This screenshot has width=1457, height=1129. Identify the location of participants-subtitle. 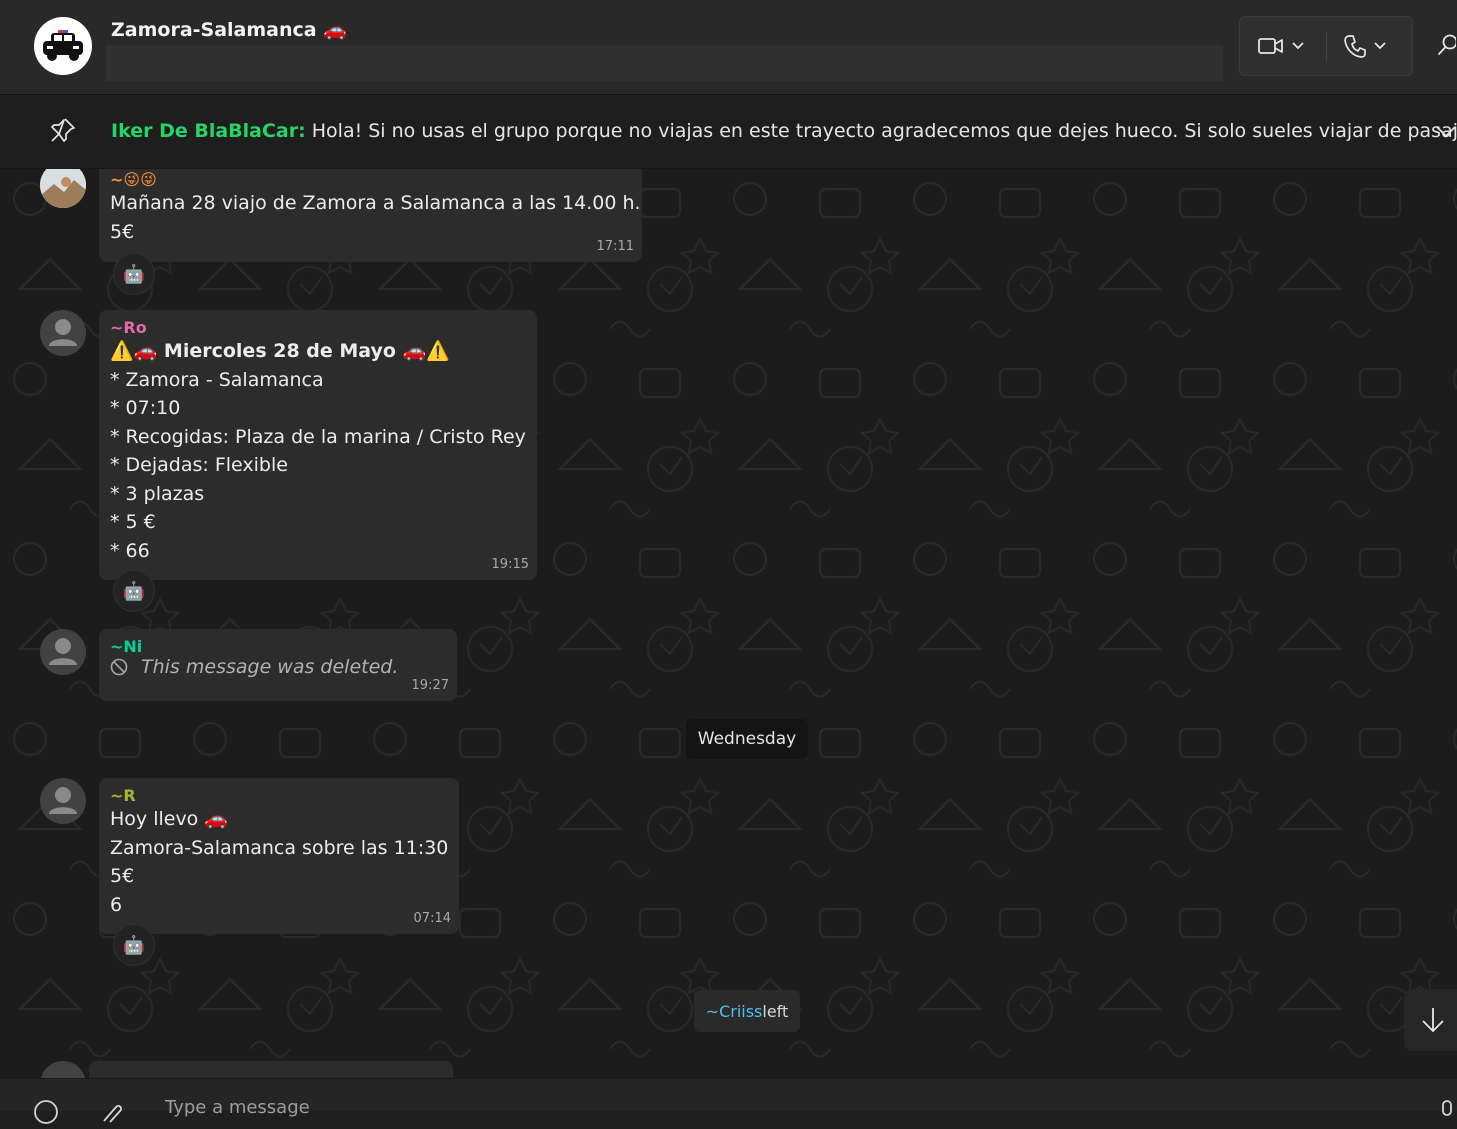
(664, 63).